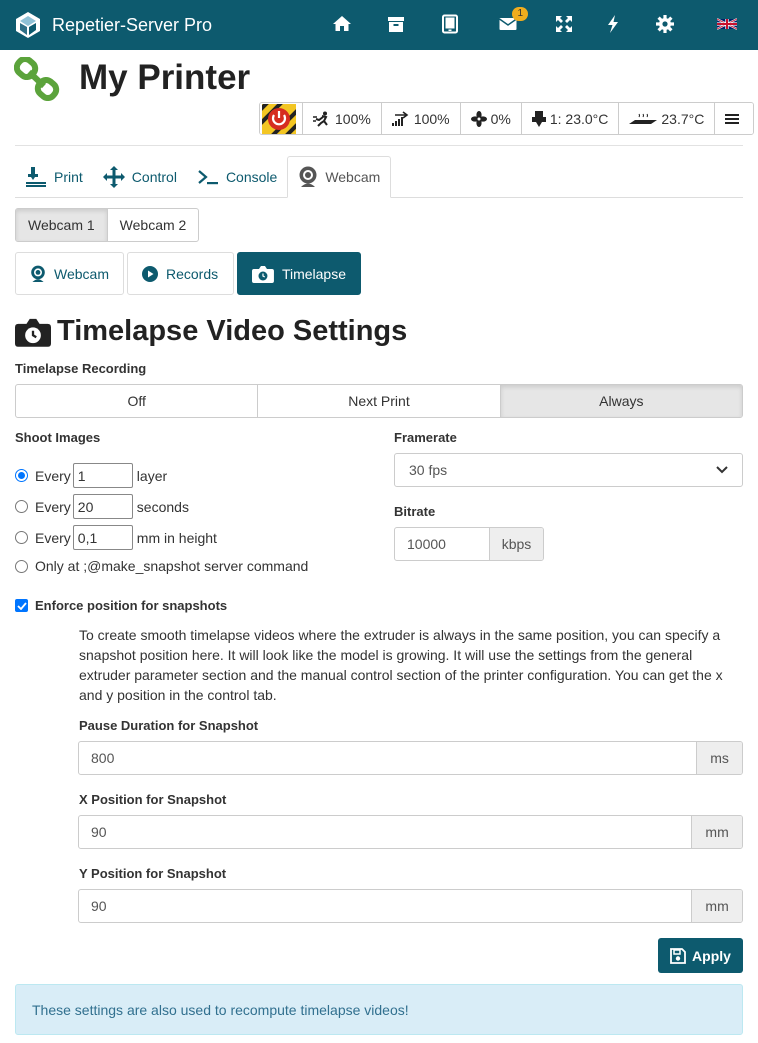 This screenshot has height=1043, width=758. What do you see at coordinates (308, 176) in the screenshot?
I see `webcam-icon` at bounding box center [308, 176].